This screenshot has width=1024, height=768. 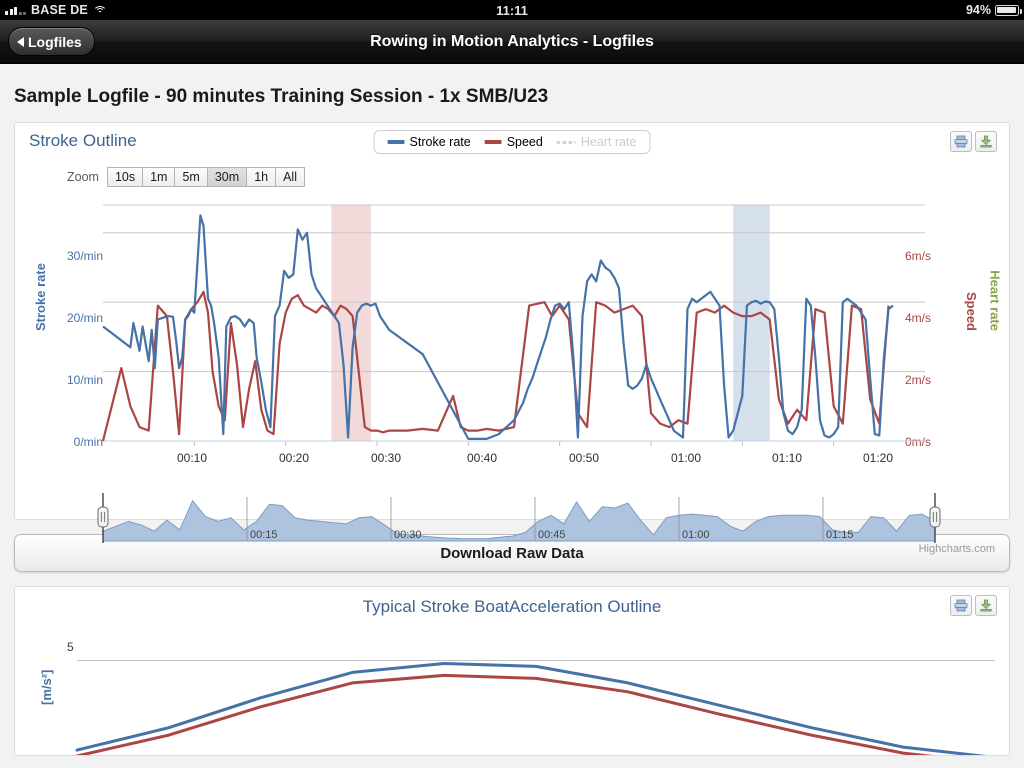 I want to click on navigator-handle-right, so click(x=935, y=517).